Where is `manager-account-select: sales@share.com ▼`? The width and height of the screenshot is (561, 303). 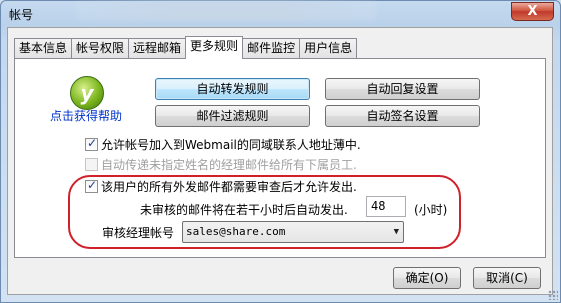
manager-account-select: sales@share.com ▼ is located at coordinates (293, 232).